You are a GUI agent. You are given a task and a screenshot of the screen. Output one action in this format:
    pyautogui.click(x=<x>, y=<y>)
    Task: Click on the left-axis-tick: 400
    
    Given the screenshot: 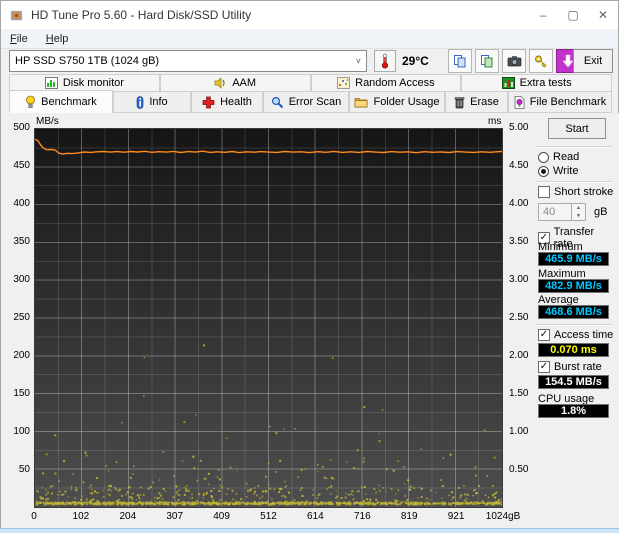 What is the action you would take?
    pyautogui.click(x=21, y=203)
    